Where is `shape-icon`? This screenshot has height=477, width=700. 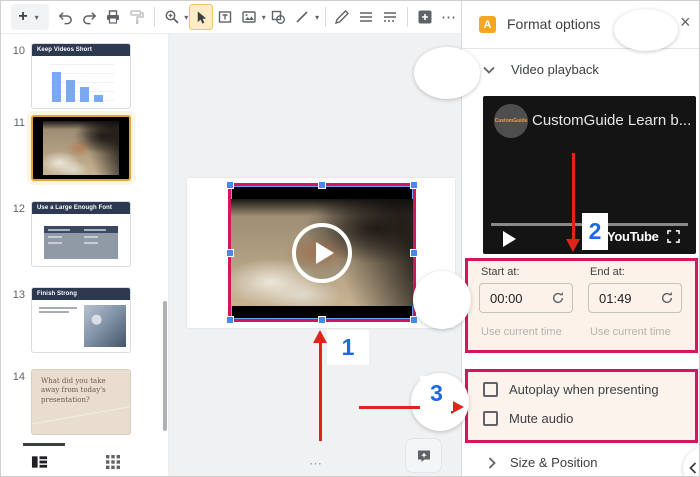 shape-icon is located at coordinates (279, 17).